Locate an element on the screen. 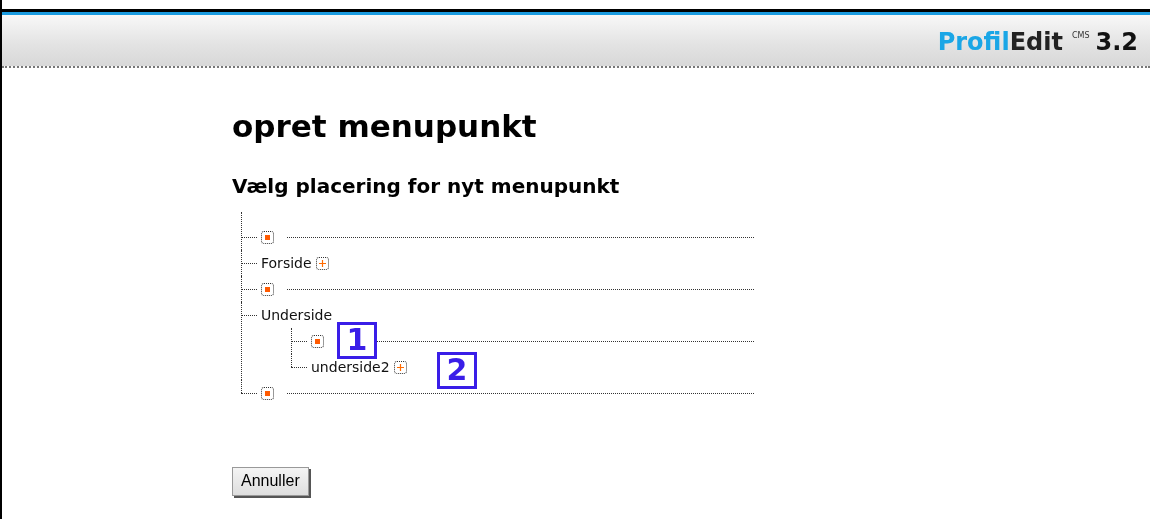  callout-number: 2 is located at coordinates (457, 370).